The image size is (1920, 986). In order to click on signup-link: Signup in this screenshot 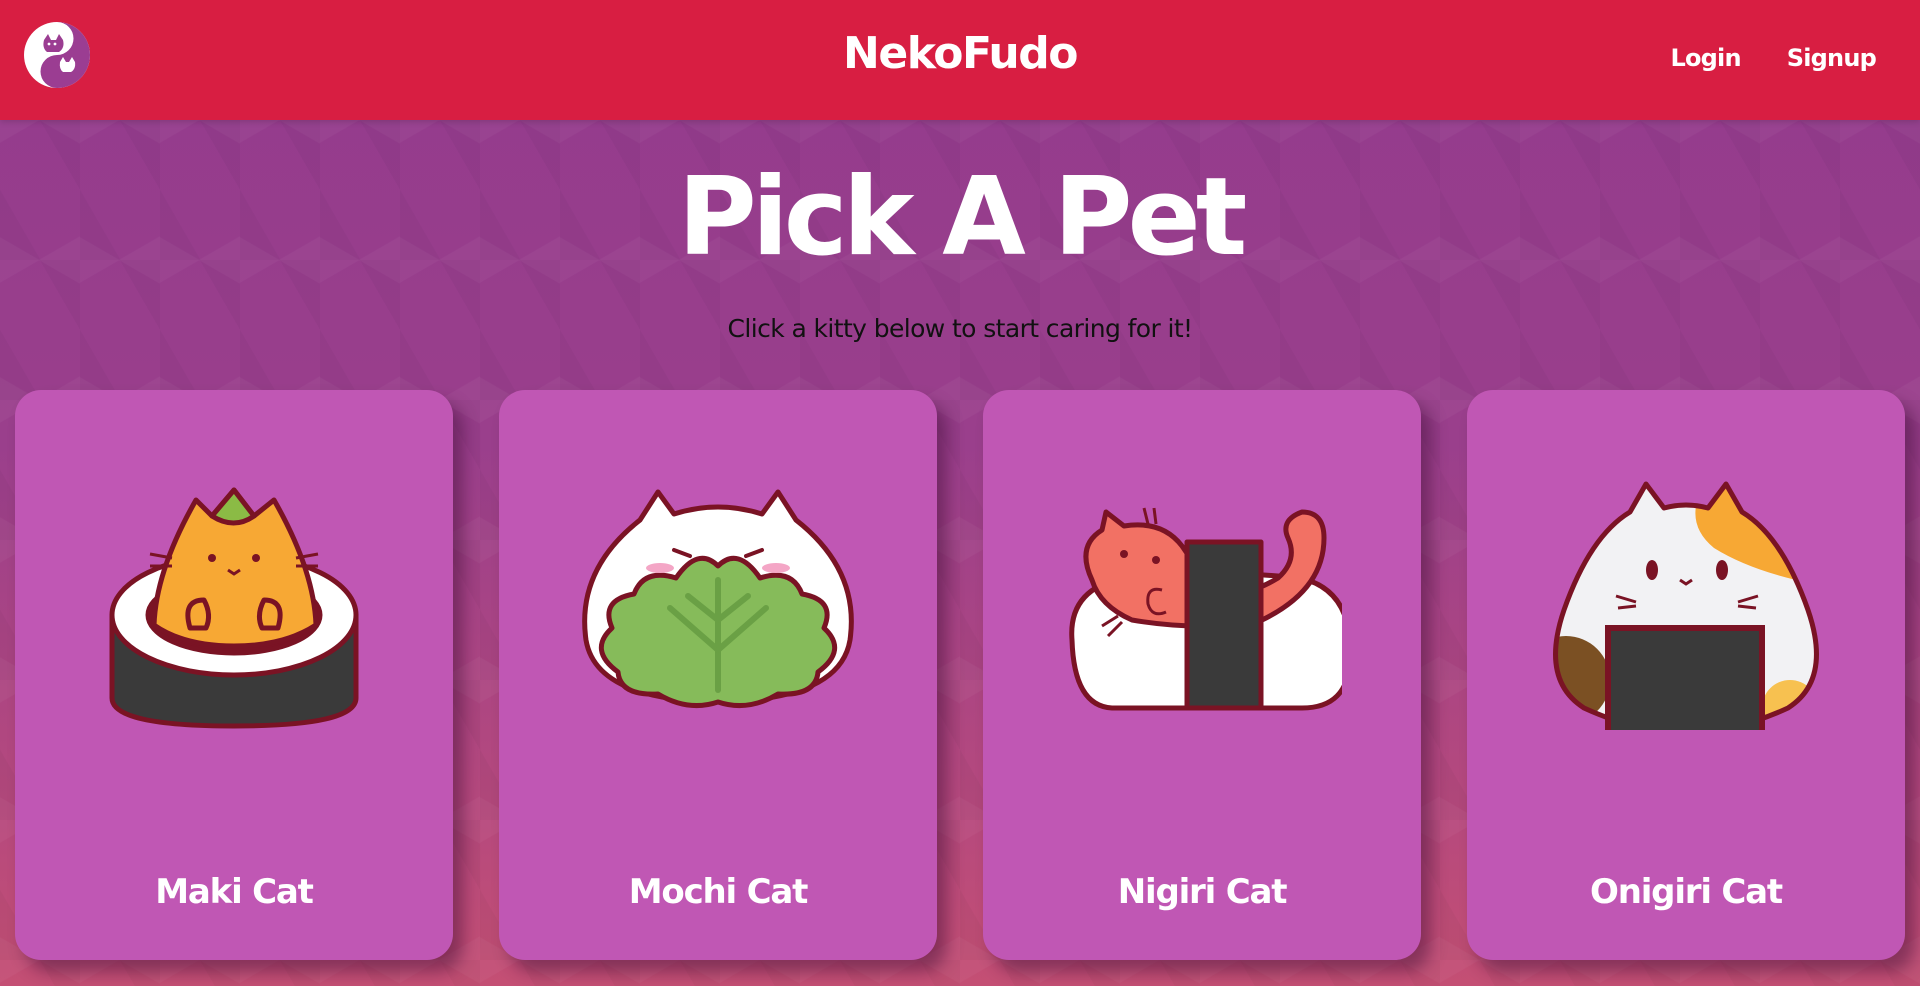, I will do `click(1832, 58)`.